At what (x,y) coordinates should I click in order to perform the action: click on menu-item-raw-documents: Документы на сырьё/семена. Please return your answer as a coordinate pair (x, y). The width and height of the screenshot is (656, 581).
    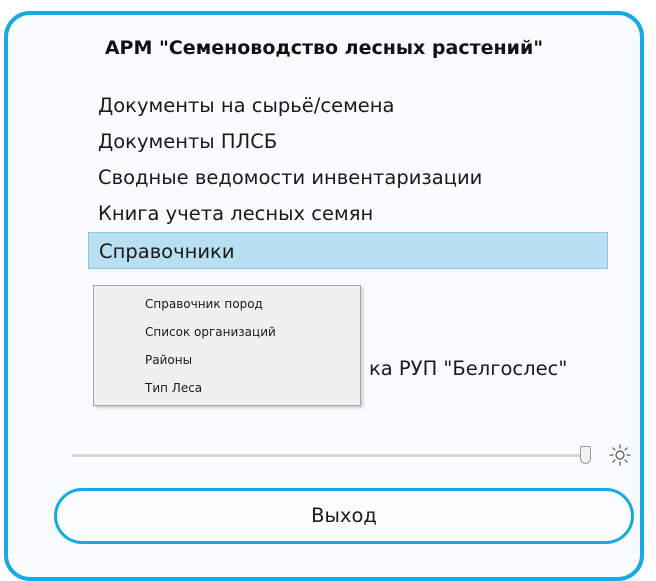
    Looking at the image, I should click on (348, 106).